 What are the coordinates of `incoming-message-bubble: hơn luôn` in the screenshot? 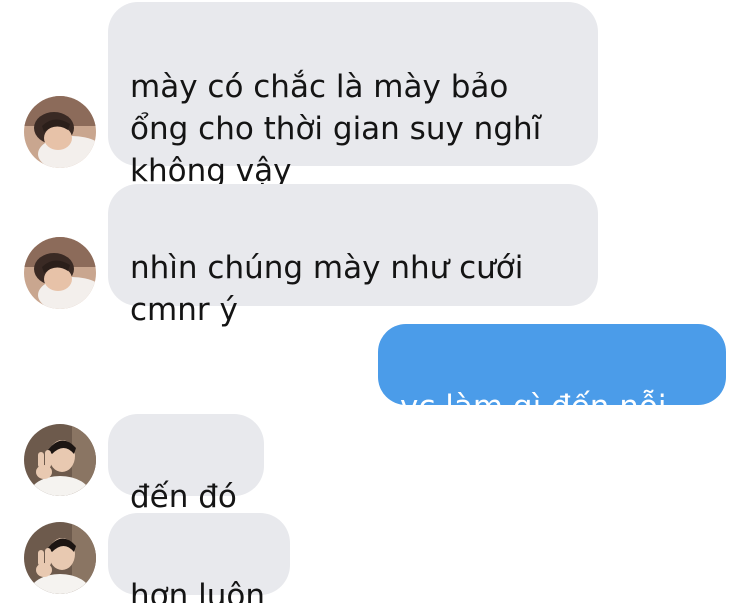 It's located at (199, 558).